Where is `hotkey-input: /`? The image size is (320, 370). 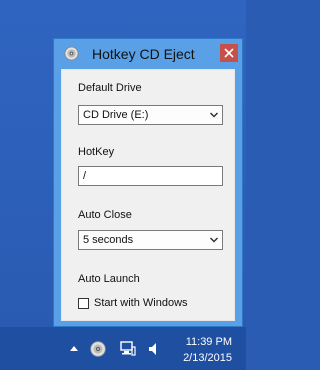
hotkey-input: / is located at coordinates (150, 176).